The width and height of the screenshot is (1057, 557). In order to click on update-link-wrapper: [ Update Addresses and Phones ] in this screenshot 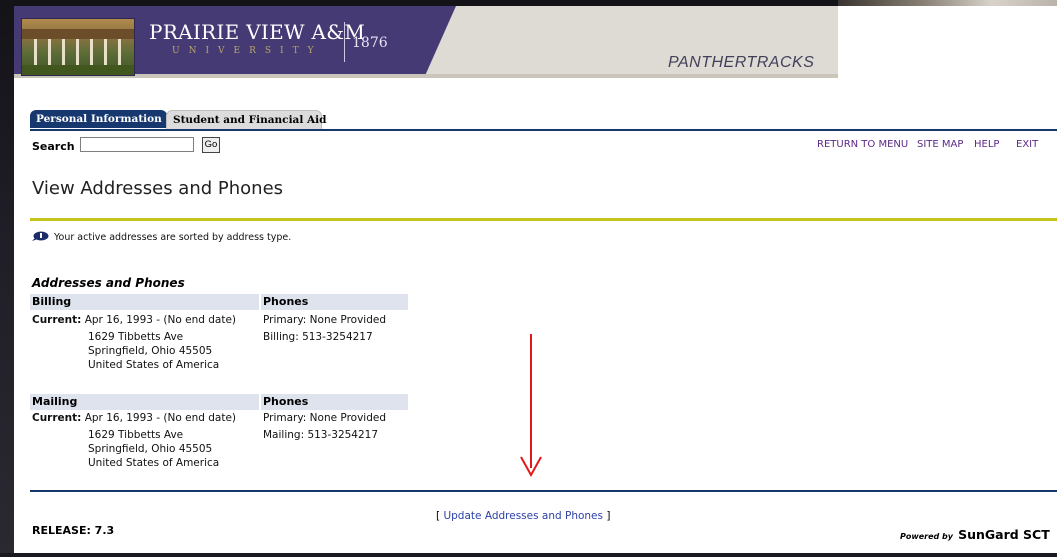, I will do `click(523, 516)`.